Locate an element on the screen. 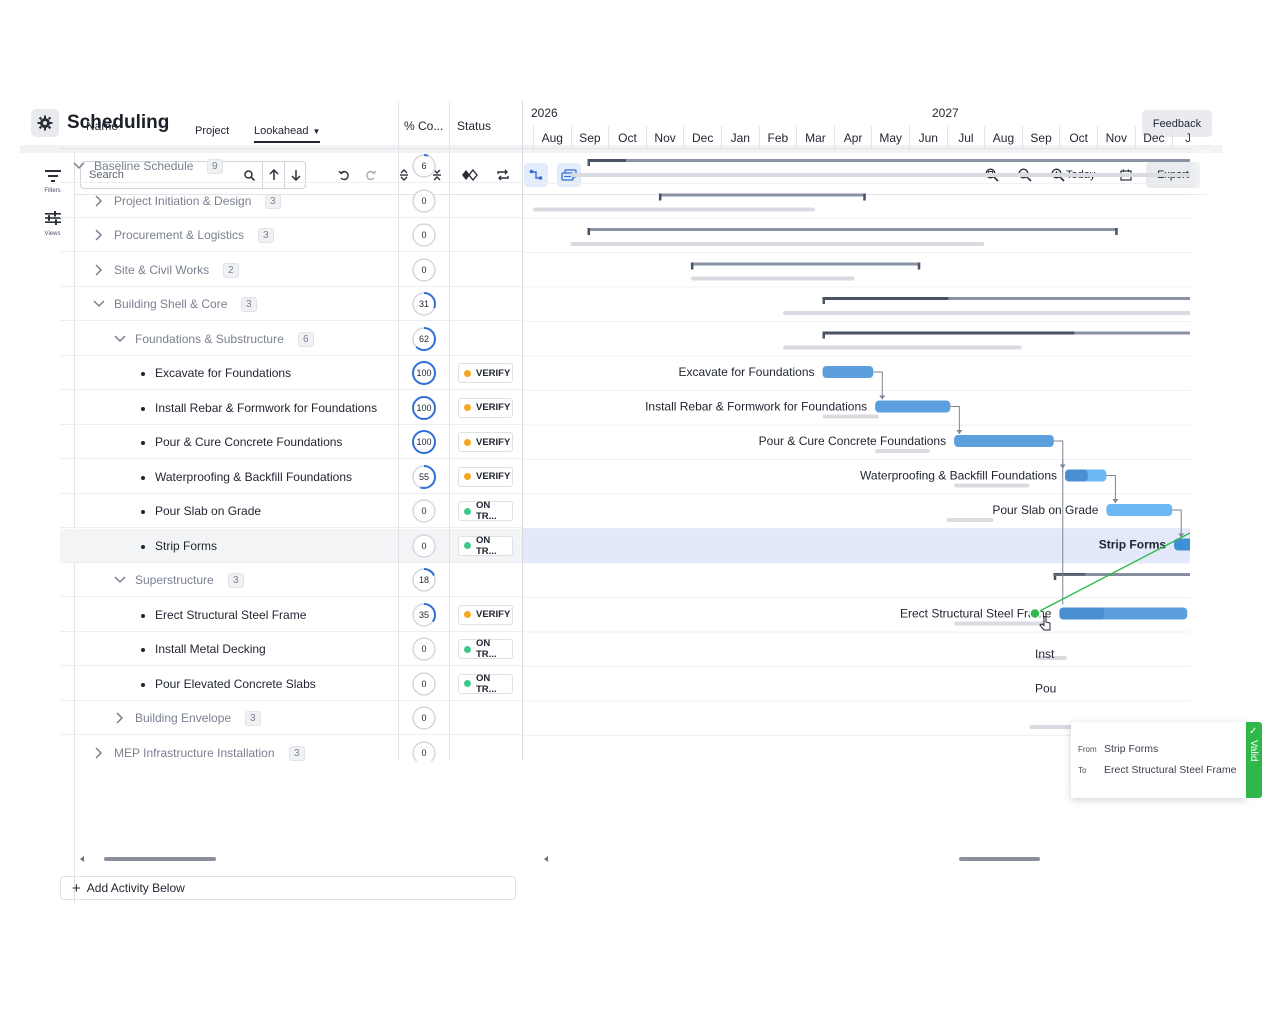 Image resolution: width=1262 pixels, height=1010 pixels. table-row: Superstructure 3 18 is located at coordinates (291, 580).